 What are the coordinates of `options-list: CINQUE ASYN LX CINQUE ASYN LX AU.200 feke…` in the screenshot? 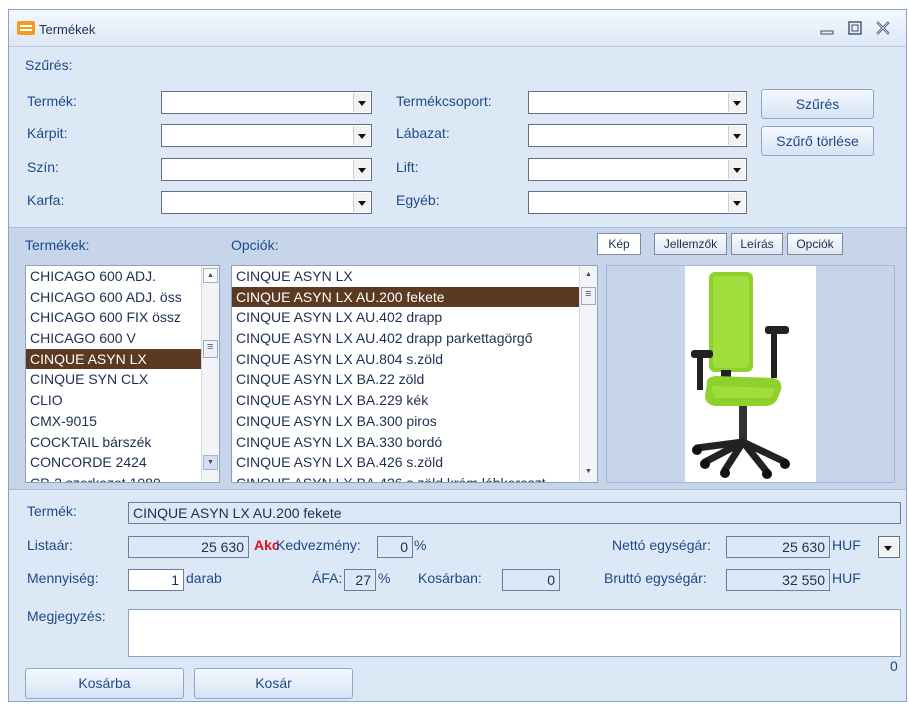 It's located at (414, 374).